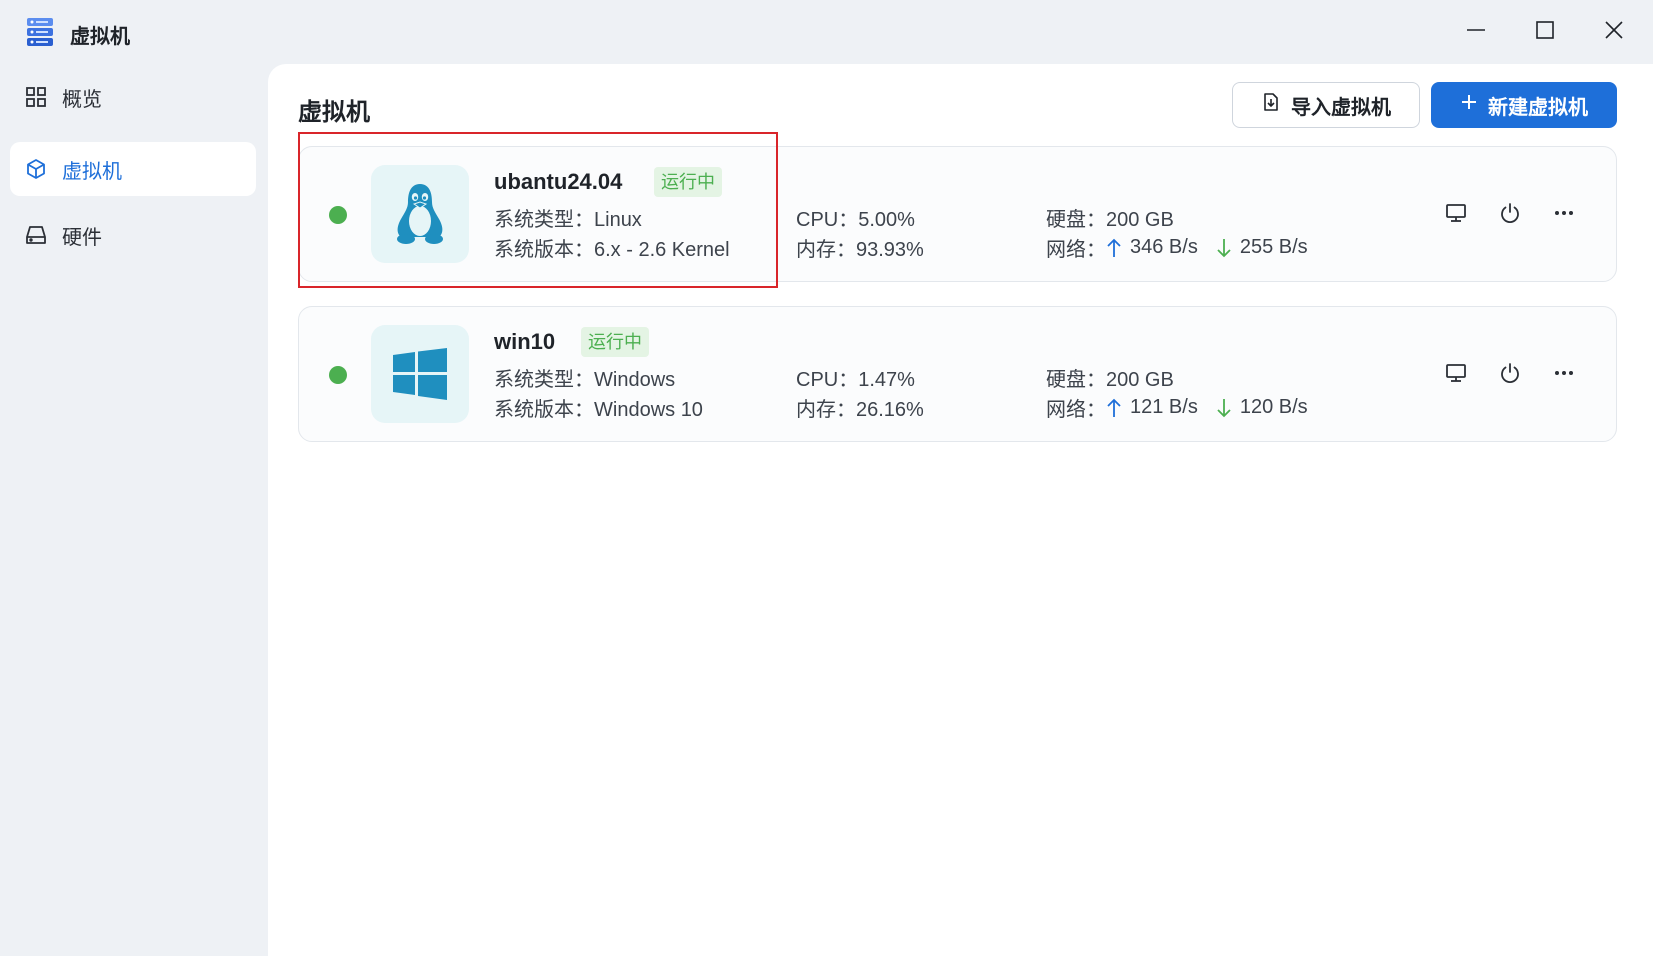  I want to click on os-version: 系统版本：6.x - 2.6 Kernel, so click(612, 250).